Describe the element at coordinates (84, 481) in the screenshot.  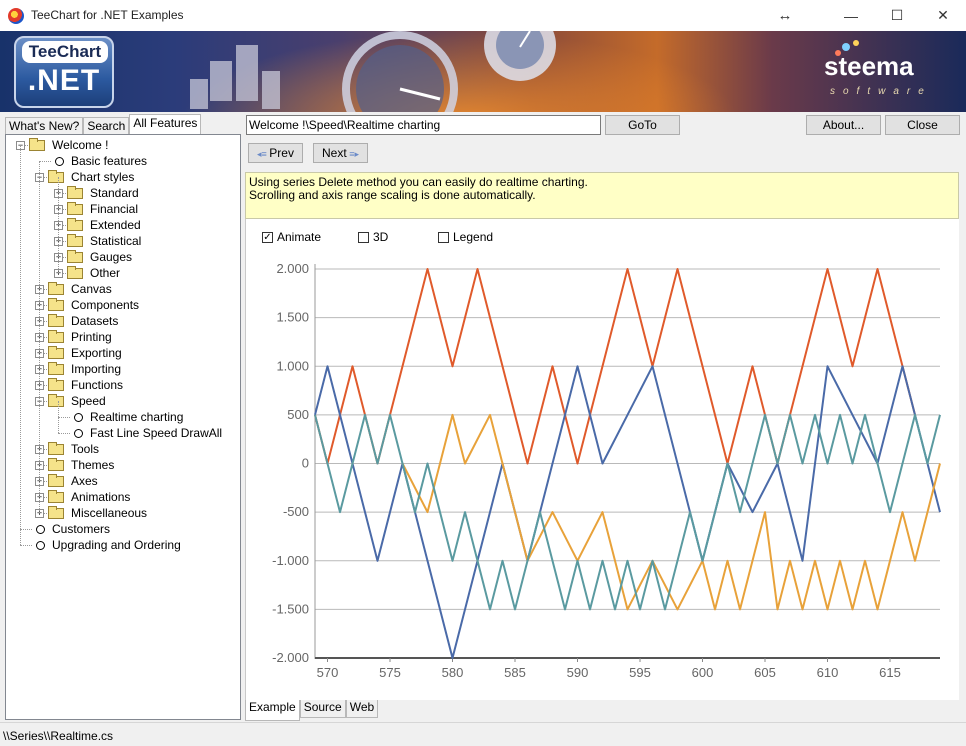
I see `tree-item-label: Axes` at that location.